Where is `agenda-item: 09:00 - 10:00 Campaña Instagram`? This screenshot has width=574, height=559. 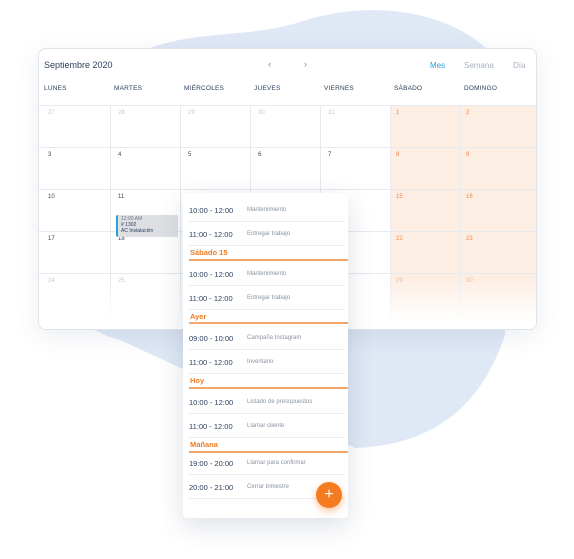 agenda-item: 09:00 - 10:00 Campaña Instagram is located at coordinates (267, 338).